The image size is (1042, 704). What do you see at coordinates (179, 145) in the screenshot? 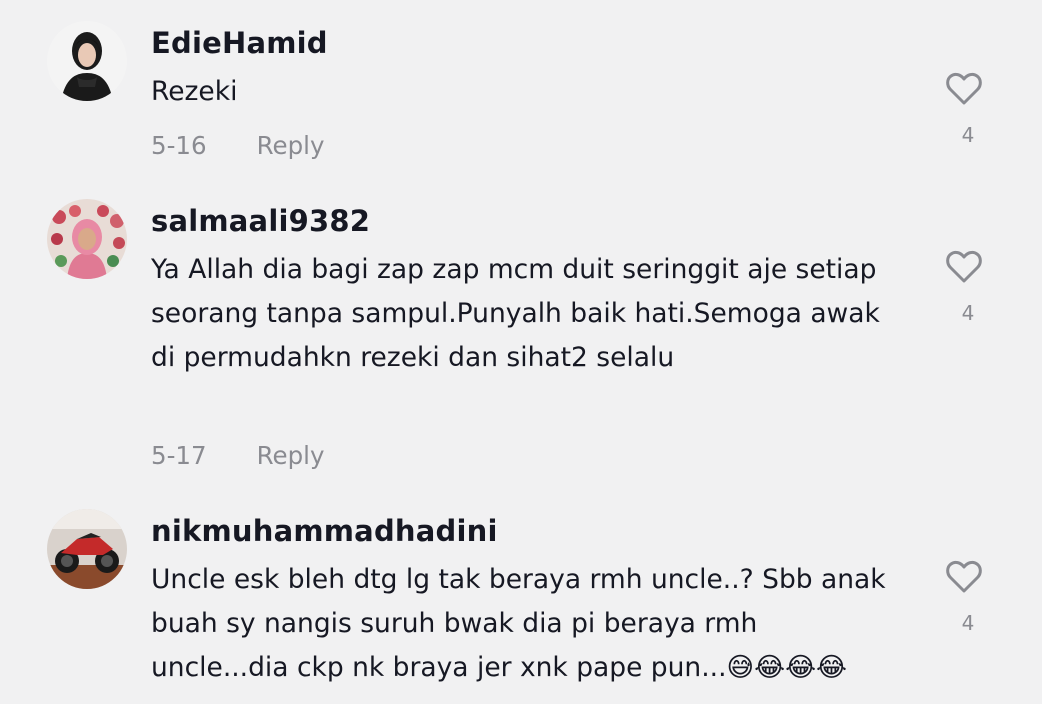
I see `comment-date: 5-16` at bounding box center [179, 145].